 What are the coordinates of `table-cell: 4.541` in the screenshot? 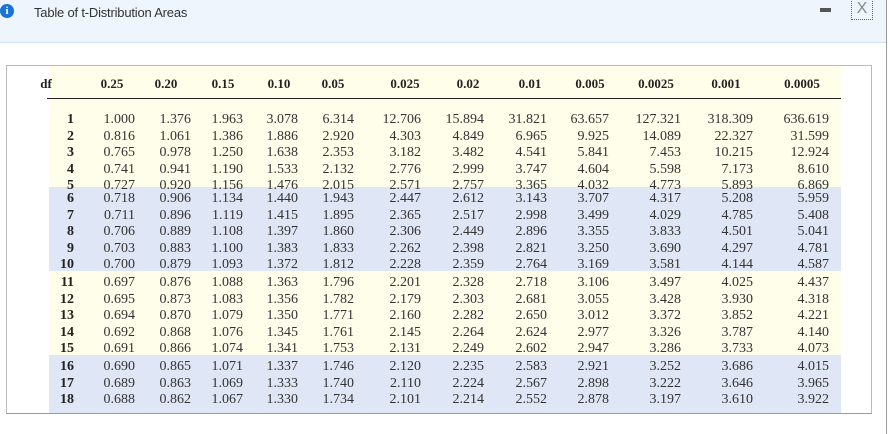 It's located at (531, 153).